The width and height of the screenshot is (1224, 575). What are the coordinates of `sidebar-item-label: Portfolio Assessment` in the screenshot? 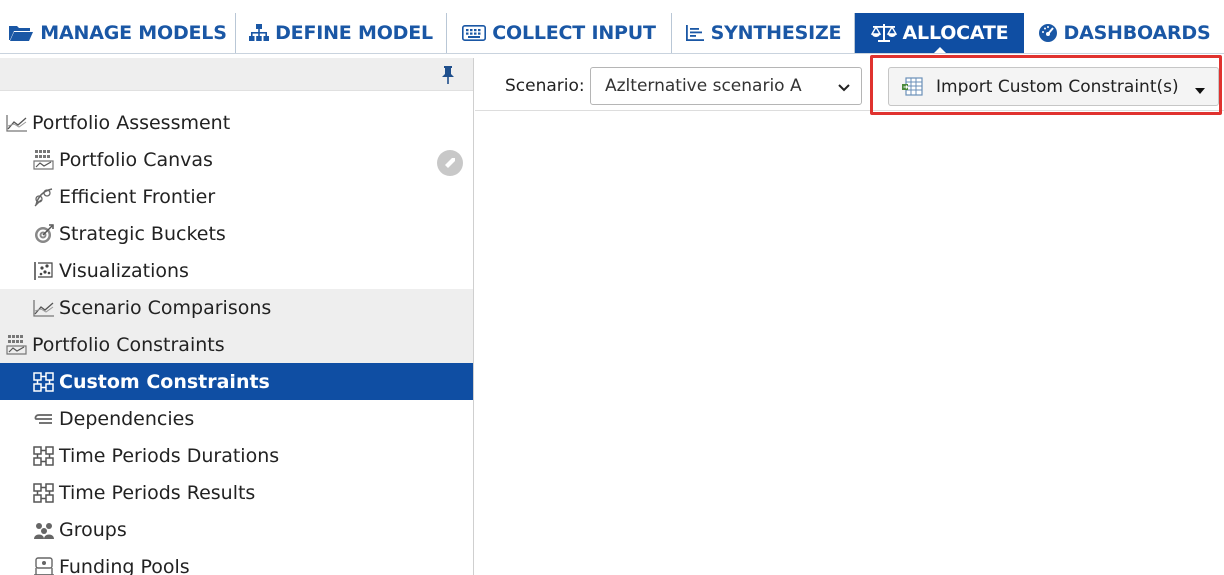 It's located at (131, 122).